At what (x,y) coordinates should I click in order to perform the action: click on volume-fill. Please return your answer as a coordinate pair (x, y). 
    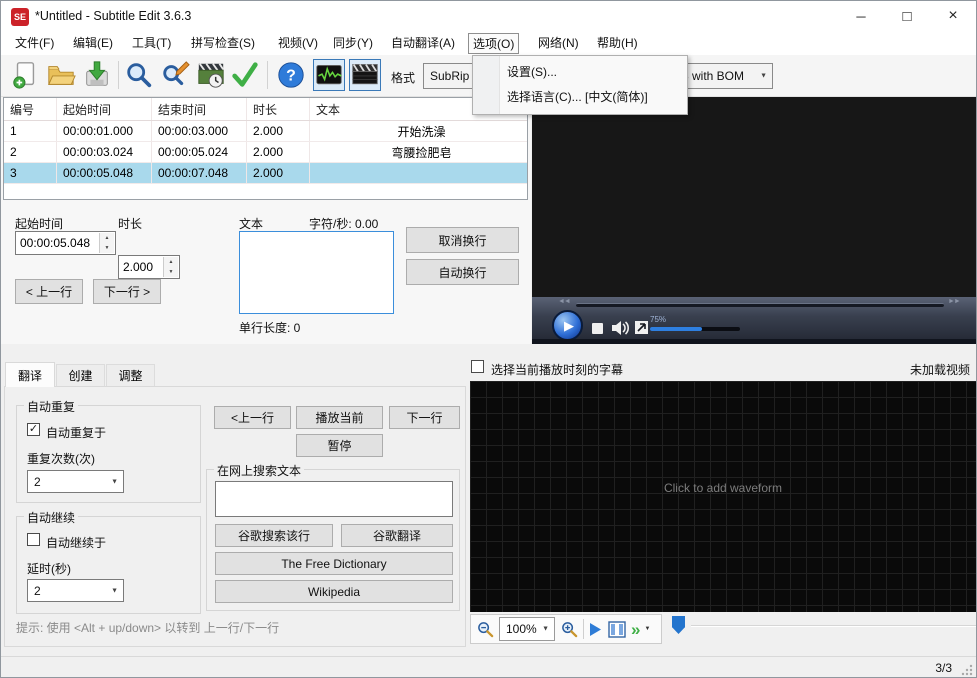
    Looking at the image, I should click on (676, 329).